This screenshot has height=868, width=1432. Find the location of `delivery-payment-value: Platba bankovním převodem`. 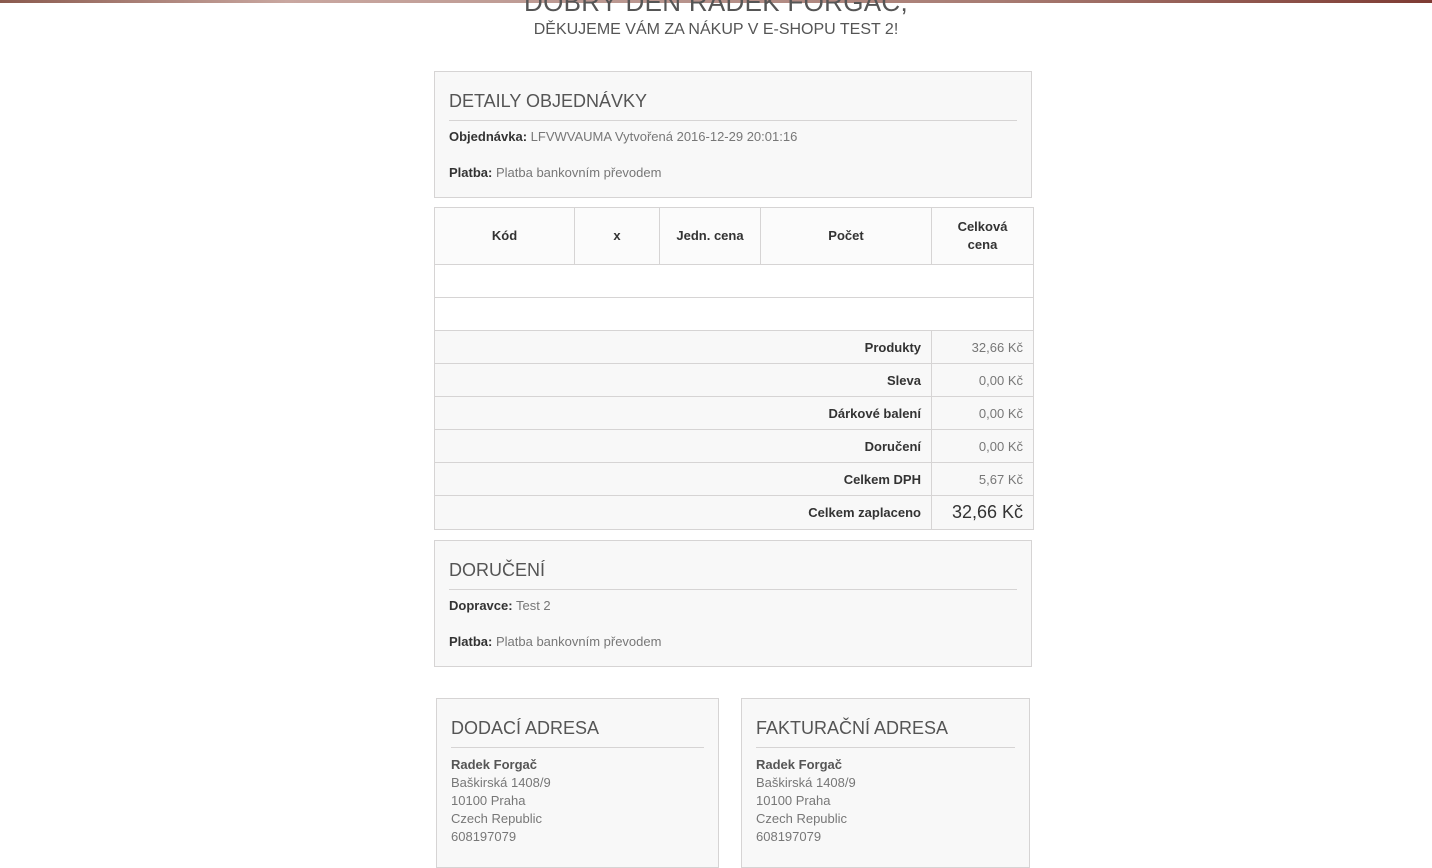

delivery-payment-value: Platba bankovním převodem is located at coordinates (578, 641).